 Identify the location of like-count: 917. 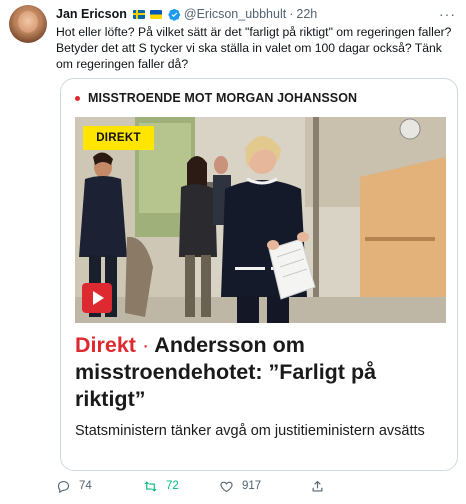
(252, 486).